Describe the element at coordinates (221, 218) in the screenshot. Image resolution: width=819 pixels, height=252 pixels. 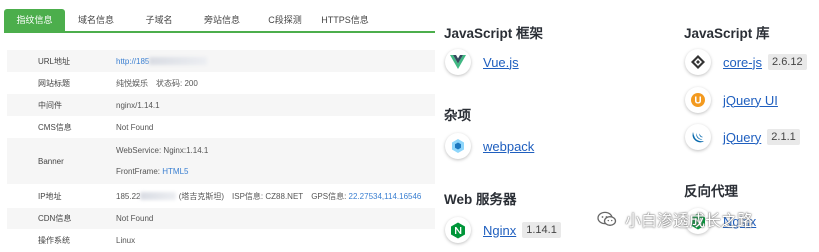
I see `table-row: CDN信息 Not Found` at that location.